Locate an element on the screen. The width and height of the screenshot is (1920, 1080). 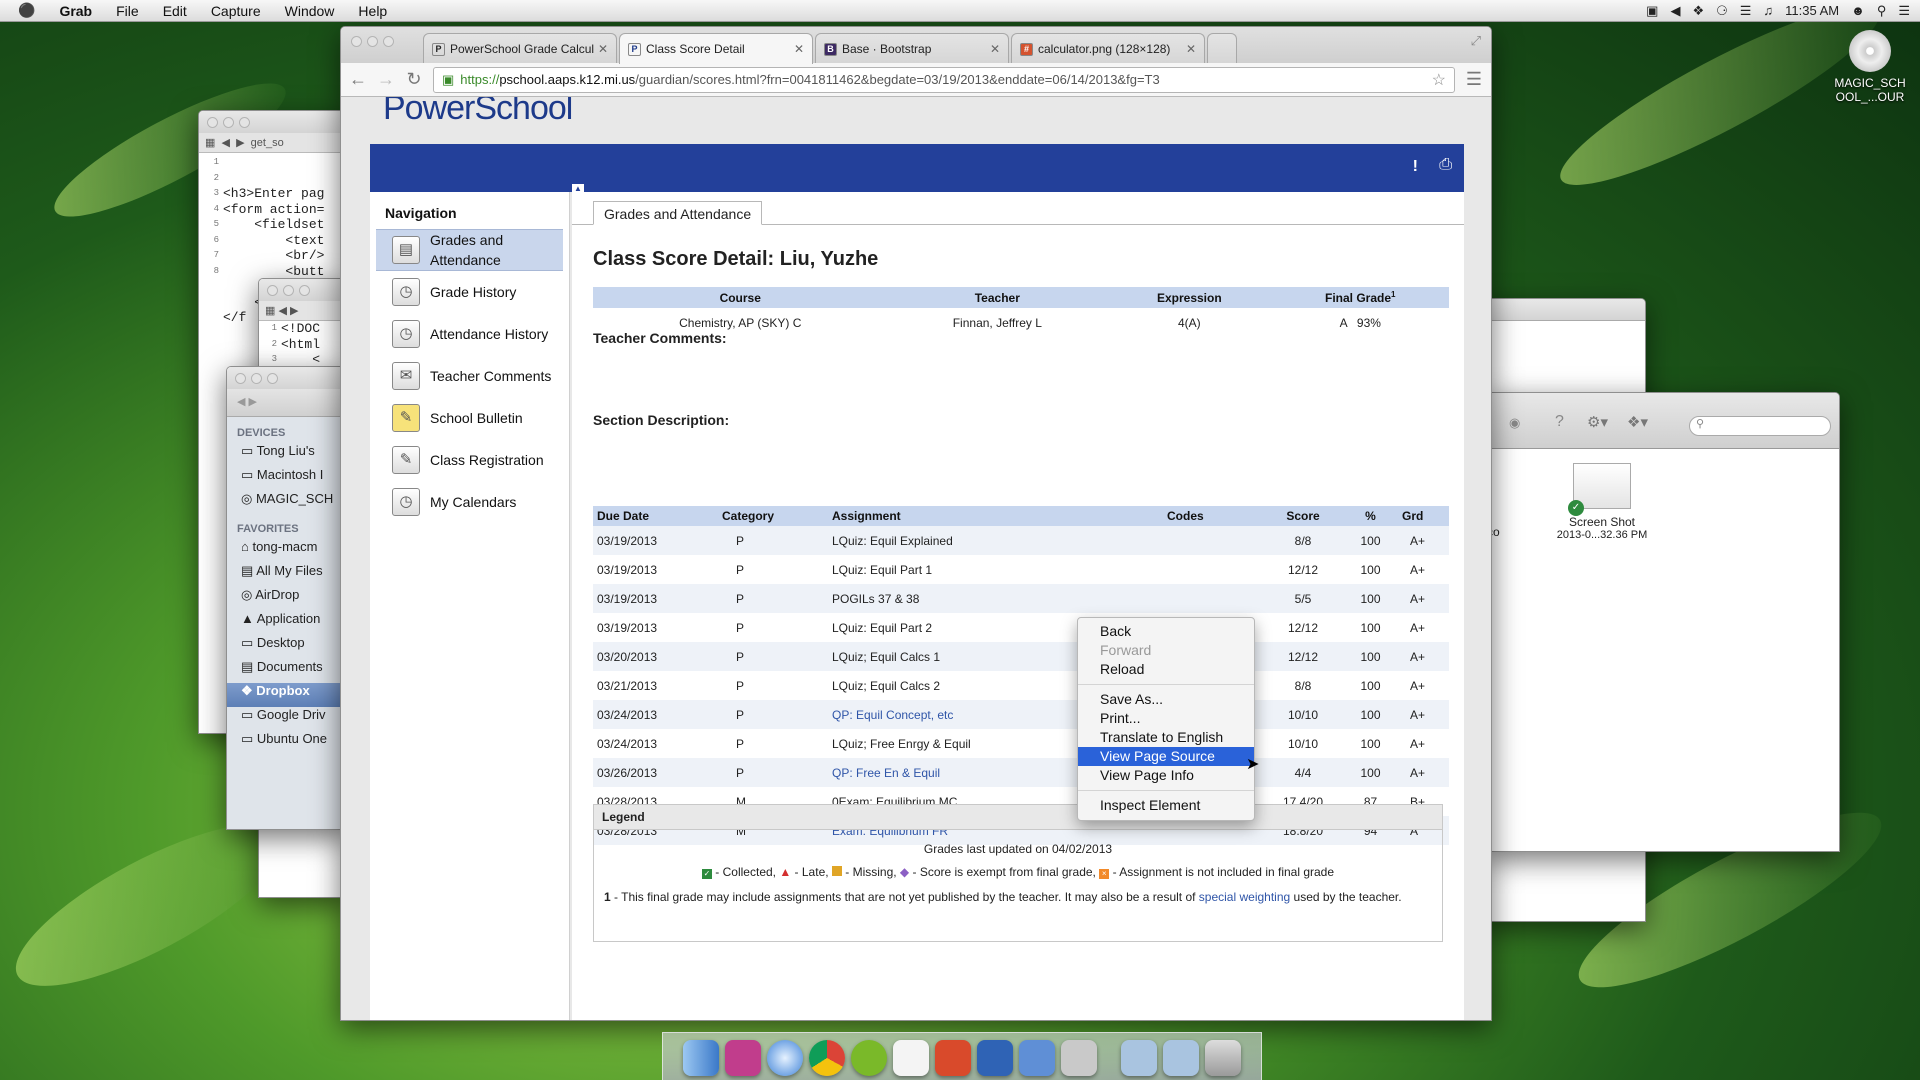
dropbox-icon: ❖ is located at coordinates (1698, 11).